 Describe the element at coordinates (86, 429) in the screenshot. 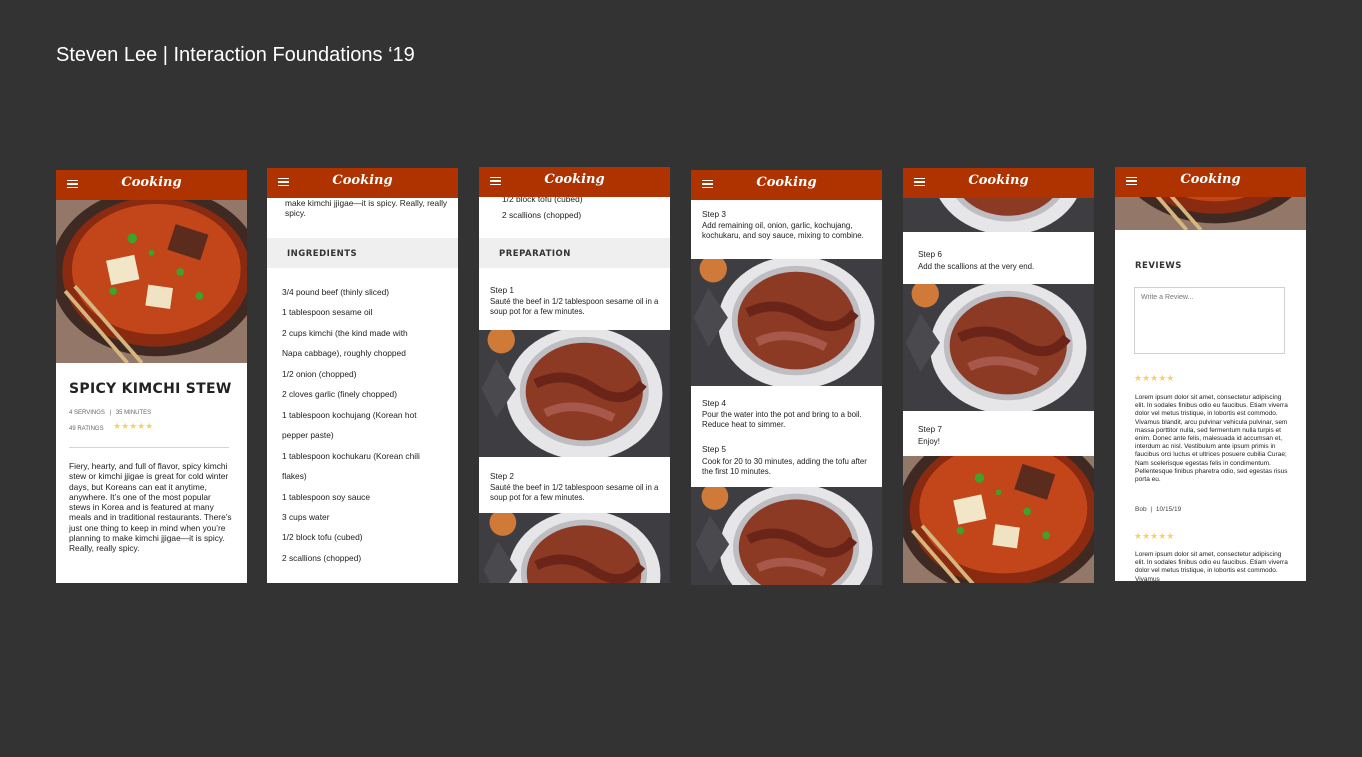

I see `ratings-count: 49 RATINGS` at that location.